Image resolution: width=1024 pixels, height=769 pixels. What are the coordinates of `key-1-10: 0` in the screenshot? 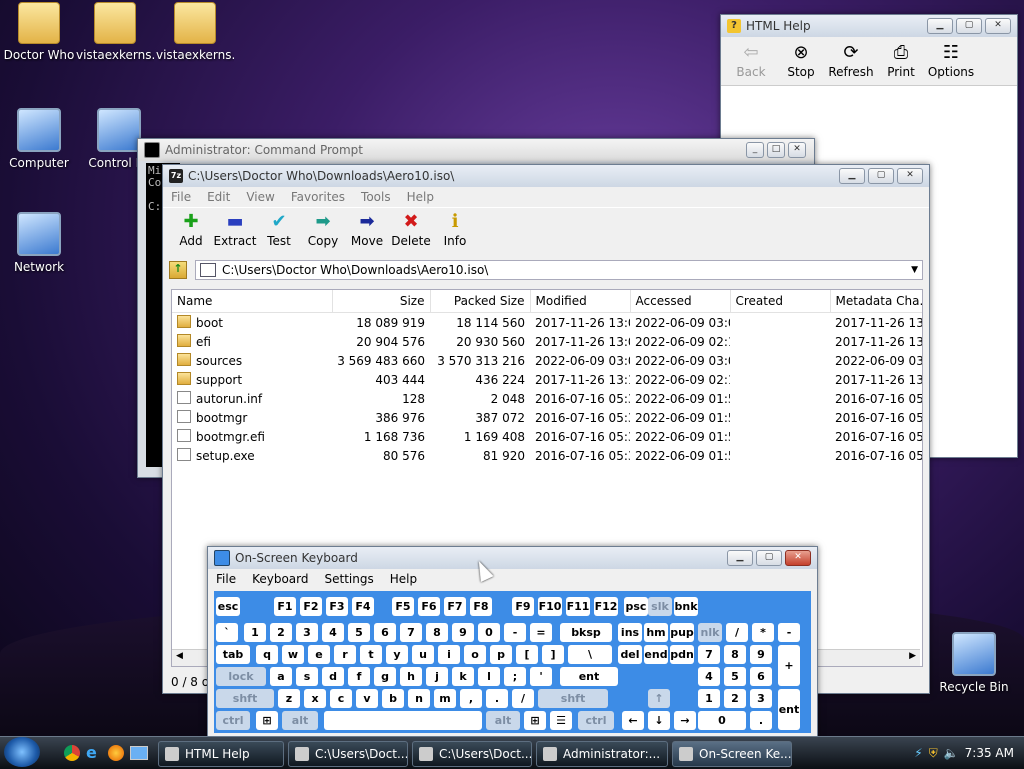 It's located at (489, 632).